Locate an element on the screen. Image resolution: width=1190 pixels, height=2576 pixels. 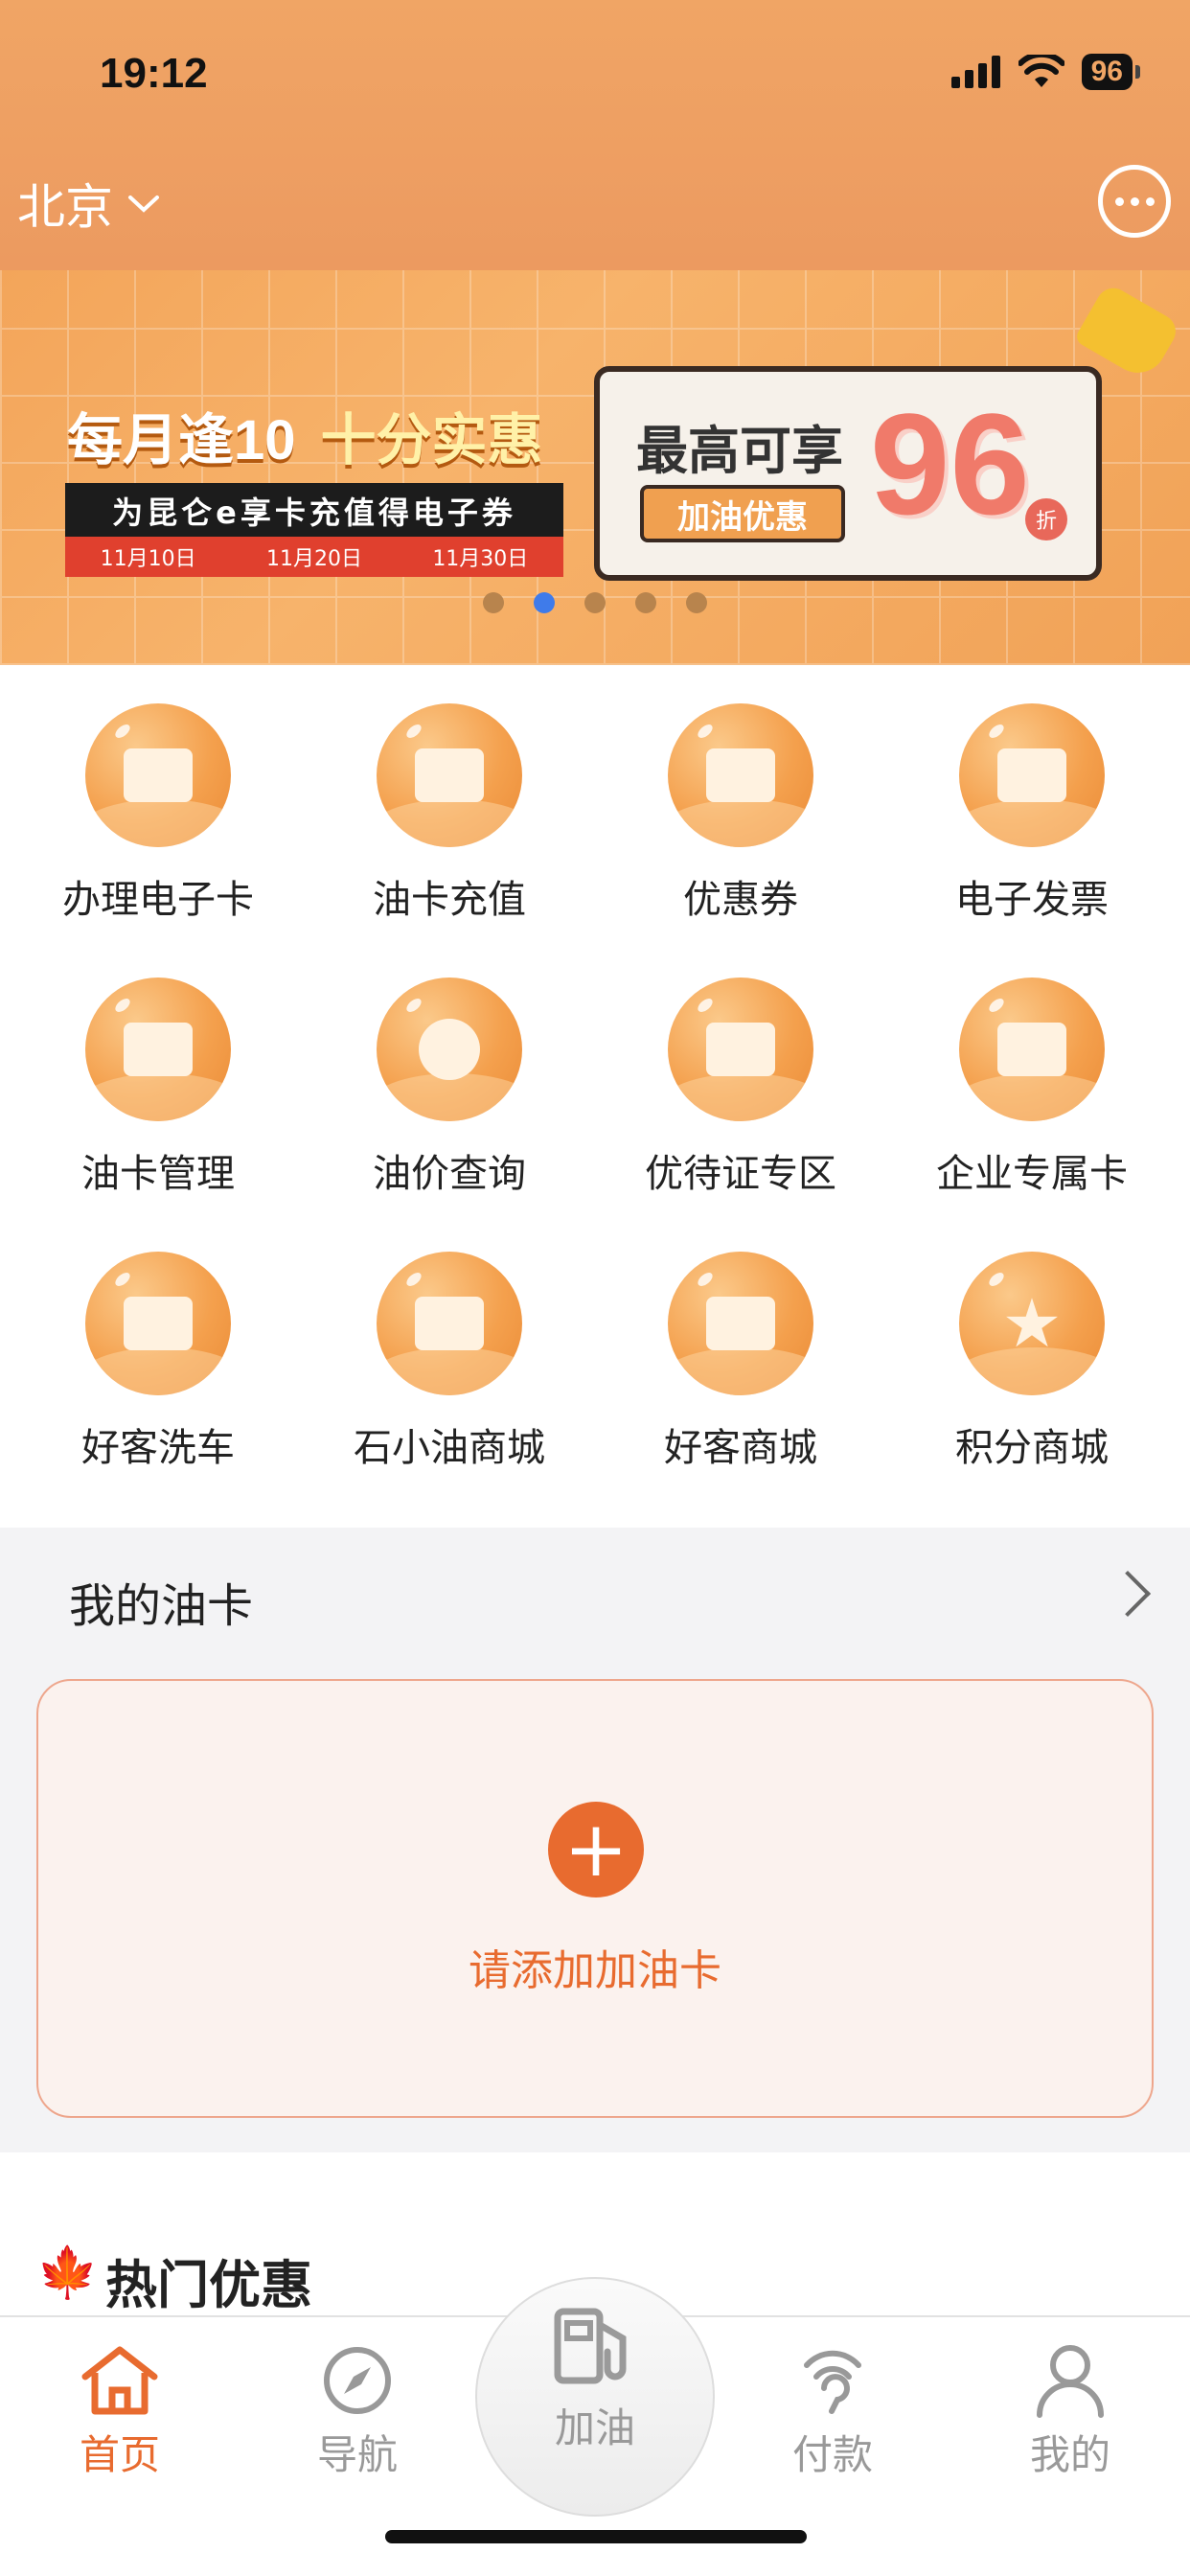
service-label: 油卡管理 is located at coordinates (158, 1174).